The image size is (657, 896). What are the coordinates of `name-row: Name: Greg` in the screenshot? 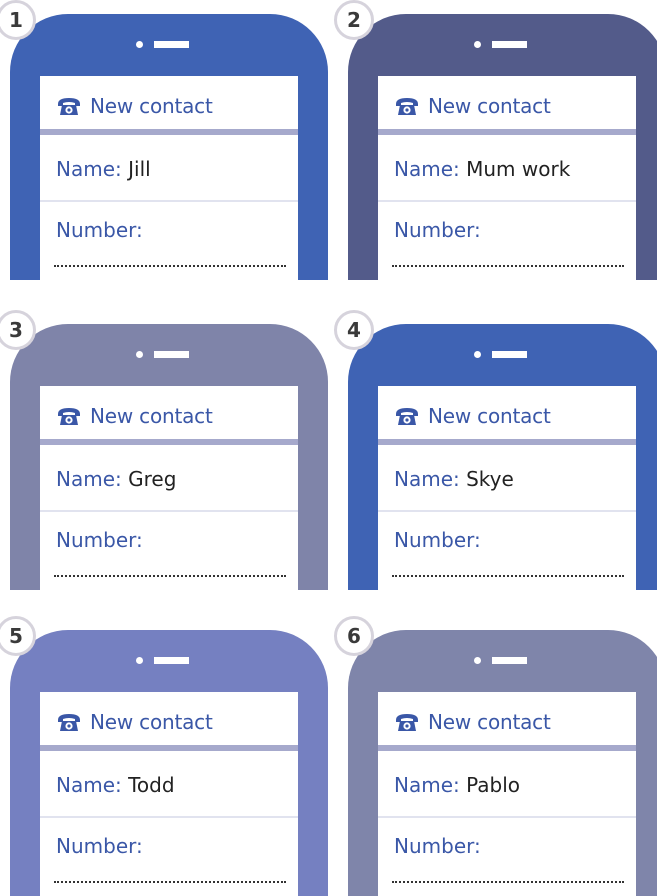 It's located at (116, 479).